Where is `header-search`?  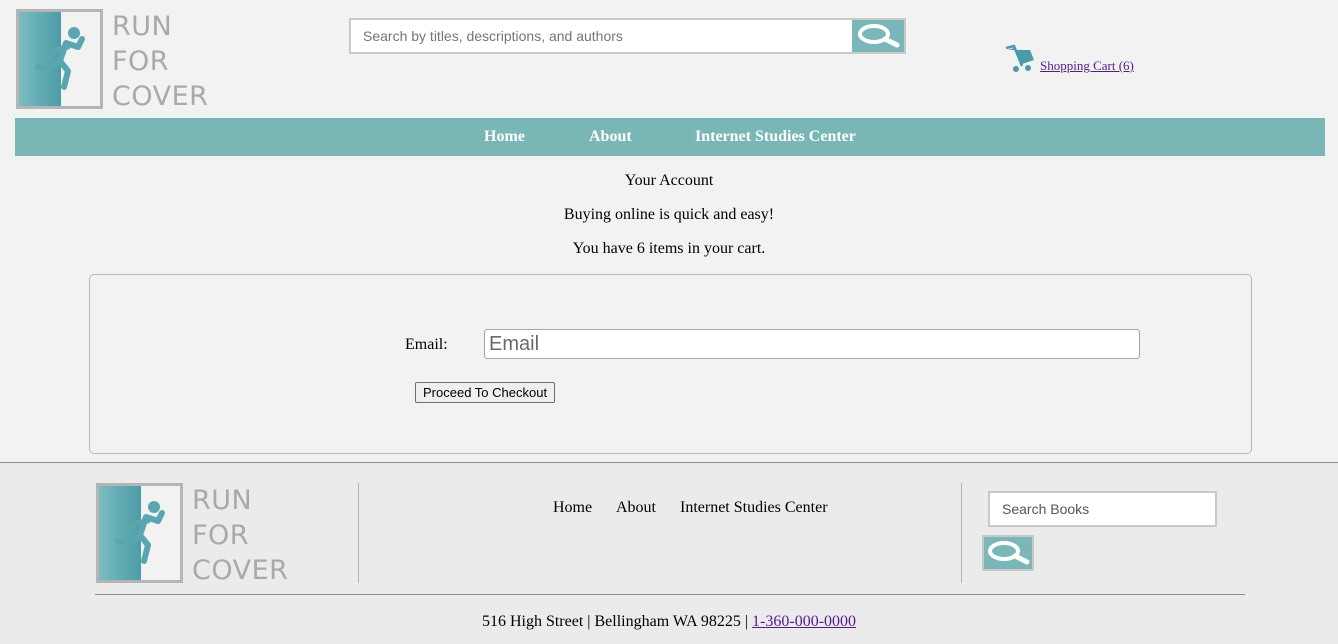 header-search is located at coordinates (627, 36).